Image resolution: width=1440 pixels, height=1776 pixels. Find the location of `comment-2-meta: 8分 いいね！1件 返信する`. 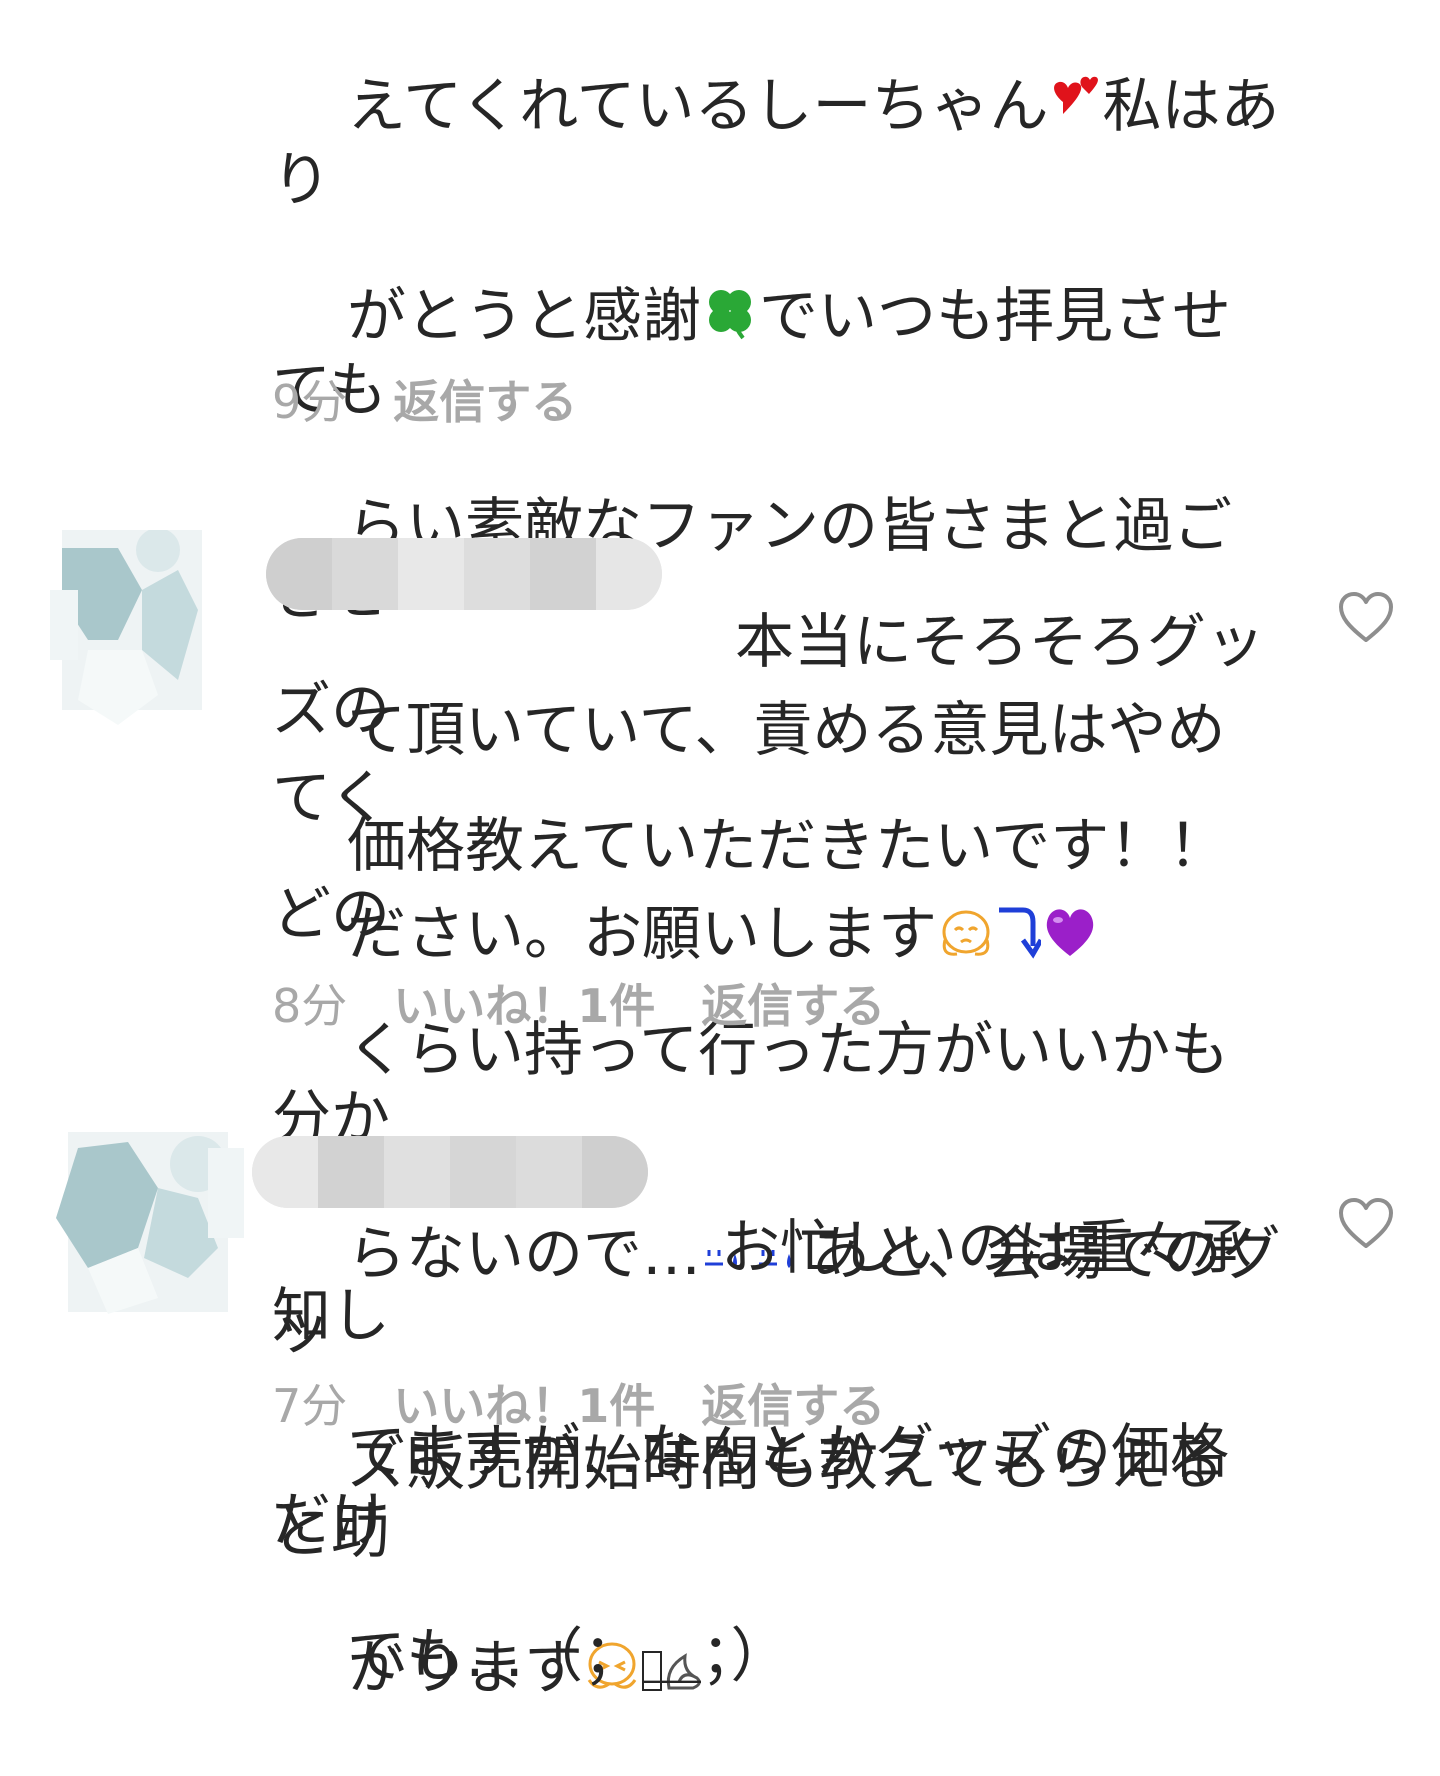

comment-2-meta: 8分 いいね！1件 返信する is located at coordinates (578, 1006).